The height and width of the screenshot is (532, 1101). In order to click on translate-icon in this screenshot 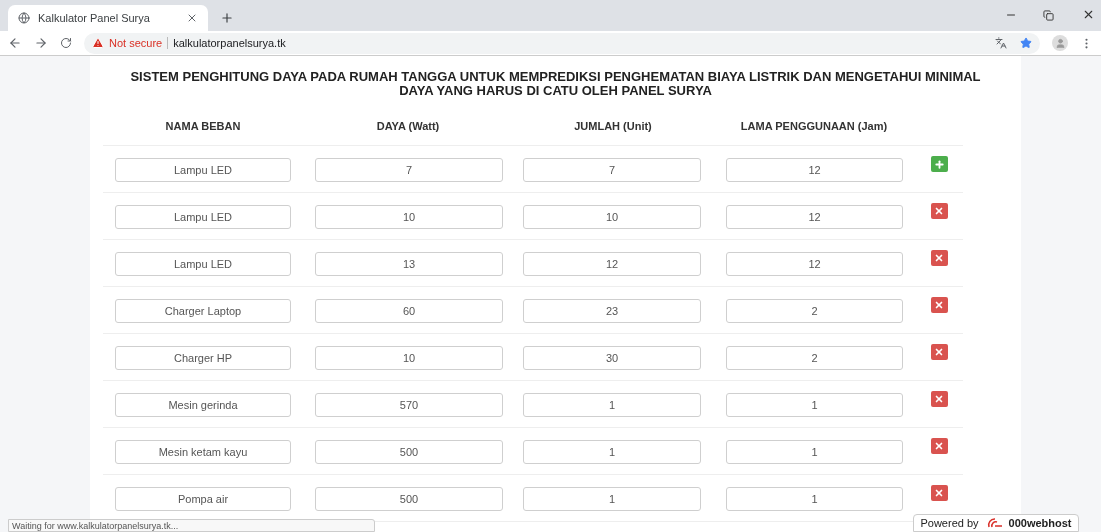, I will do `click(1001, 43)`.